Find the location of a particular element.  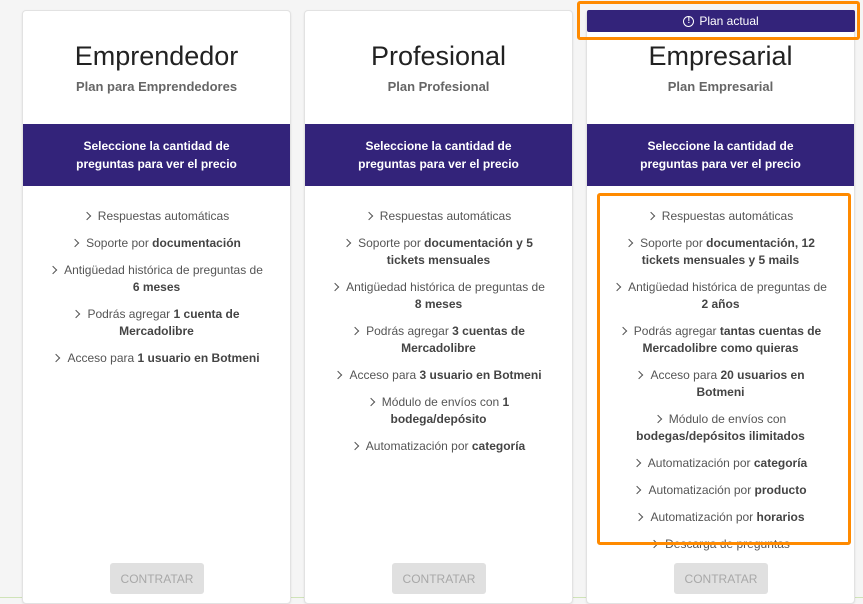

feature-item: Acceso para 1 usuario en Botmeni is located at coordinates (156, 358).